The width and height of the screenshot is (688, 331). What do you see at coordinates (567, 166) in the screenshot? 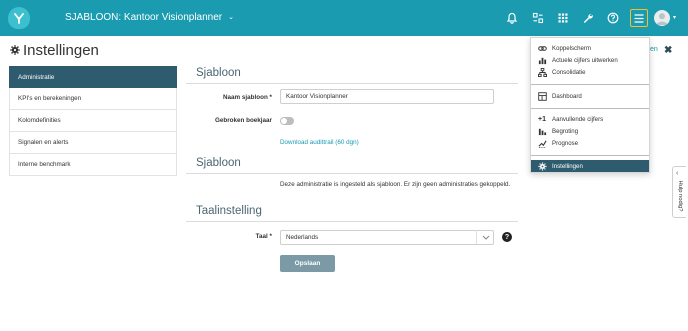
I see `menu-item-label: Instellingen` at bounding box center [567, 166].